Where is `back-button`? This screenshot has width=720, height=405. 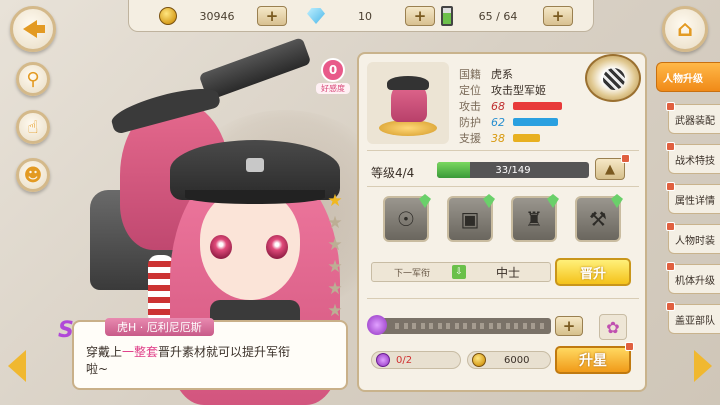 back-button is located at coordinates (33, 29).